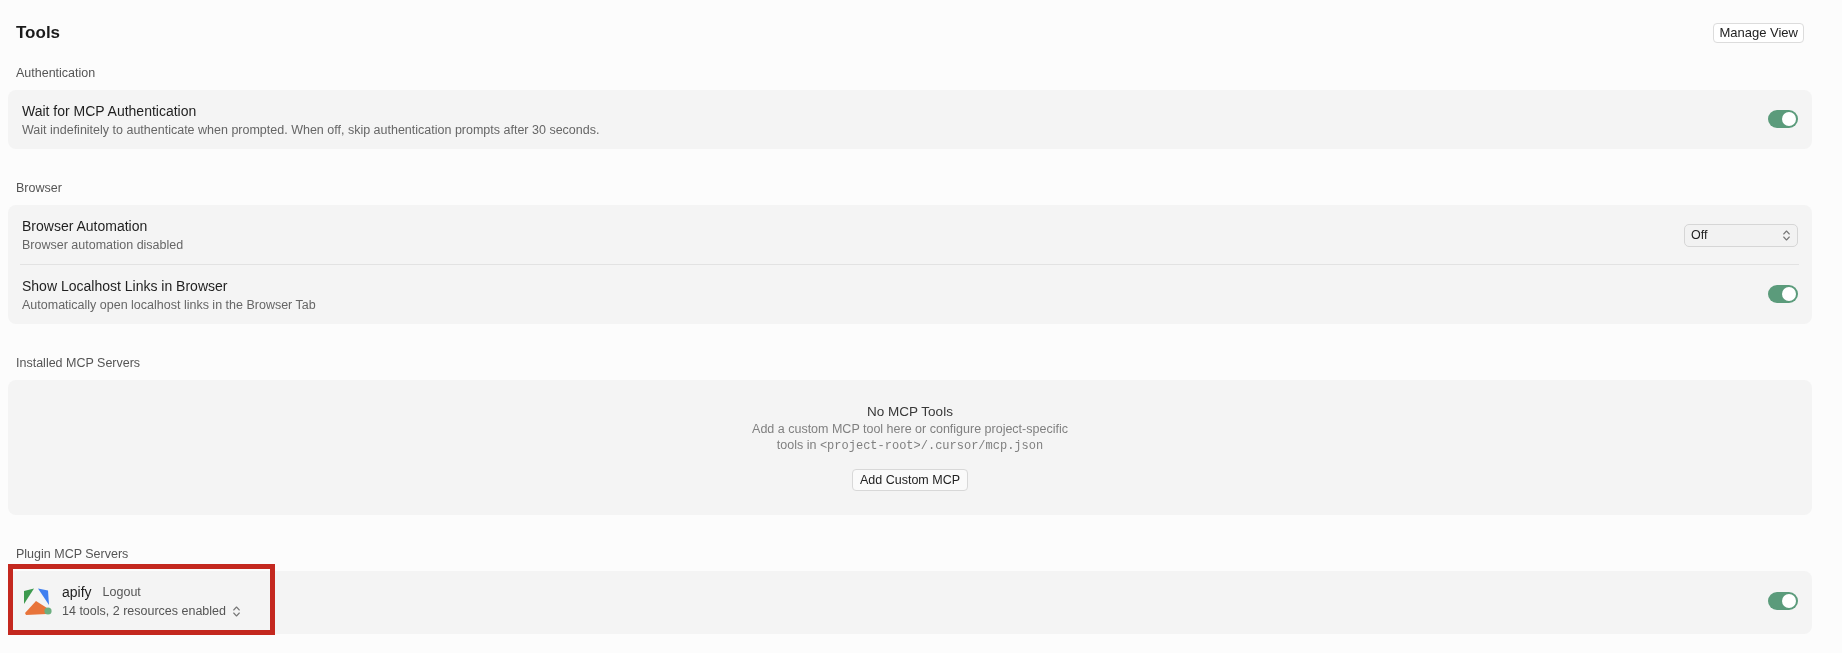  Describe the element at coordinates (1758, 33) in the screenshot. I see `manage-view-button: Manage View` at that location.